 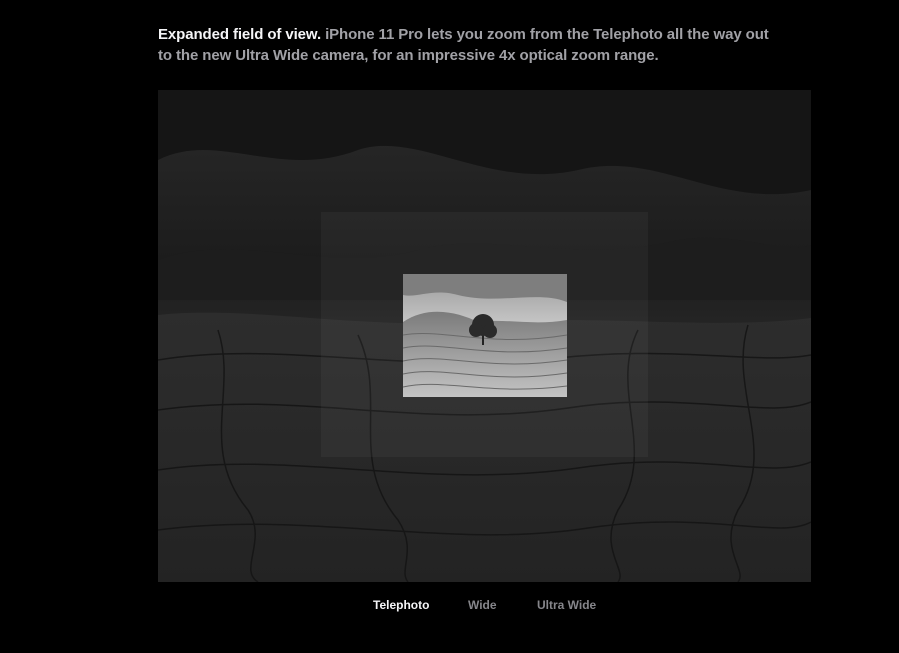 I want to click on zoom-tab-list: Telephoto Wide Ultra Wide, so click(x=484, y=605).